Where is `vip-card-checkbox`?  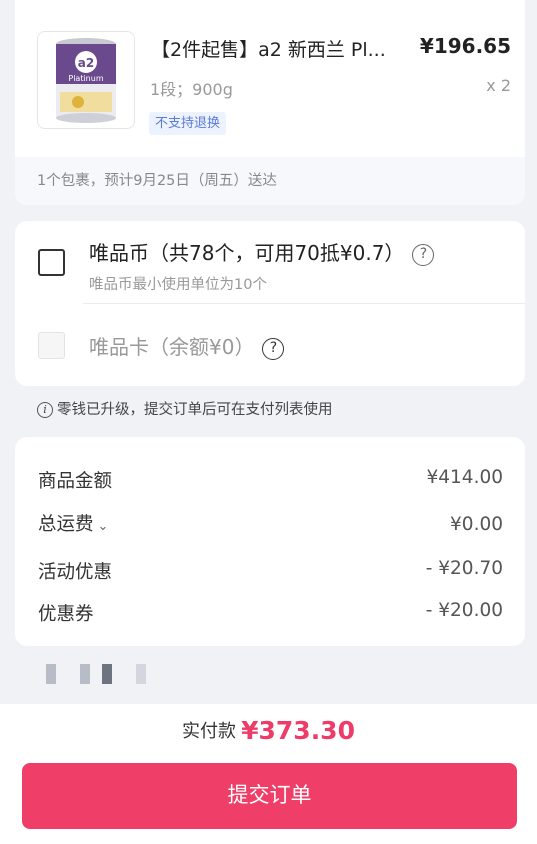
vip-card-checkbox is located at coordinates (51, 345).